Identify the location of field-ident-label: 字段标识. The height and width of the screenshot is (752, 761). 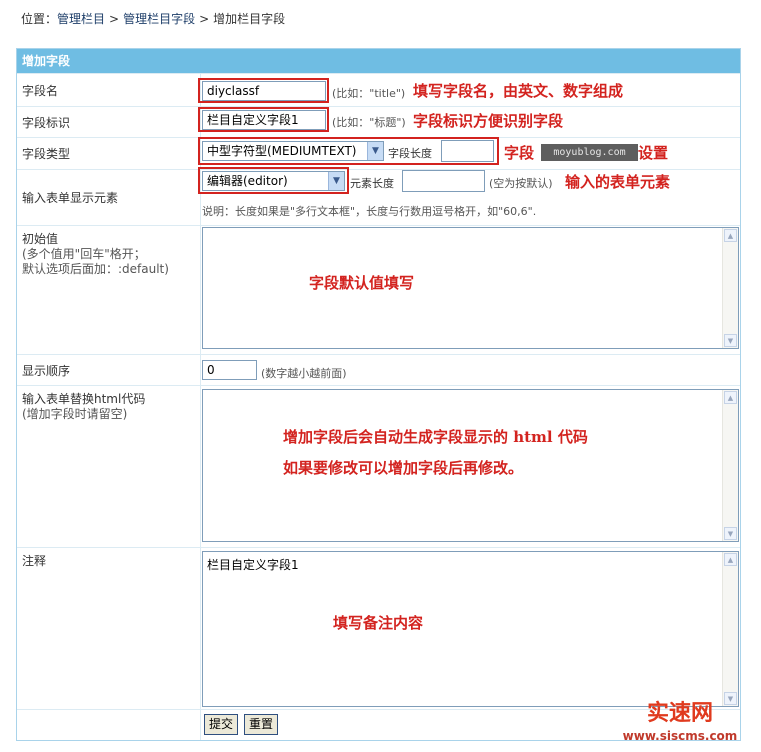
(109, 122).